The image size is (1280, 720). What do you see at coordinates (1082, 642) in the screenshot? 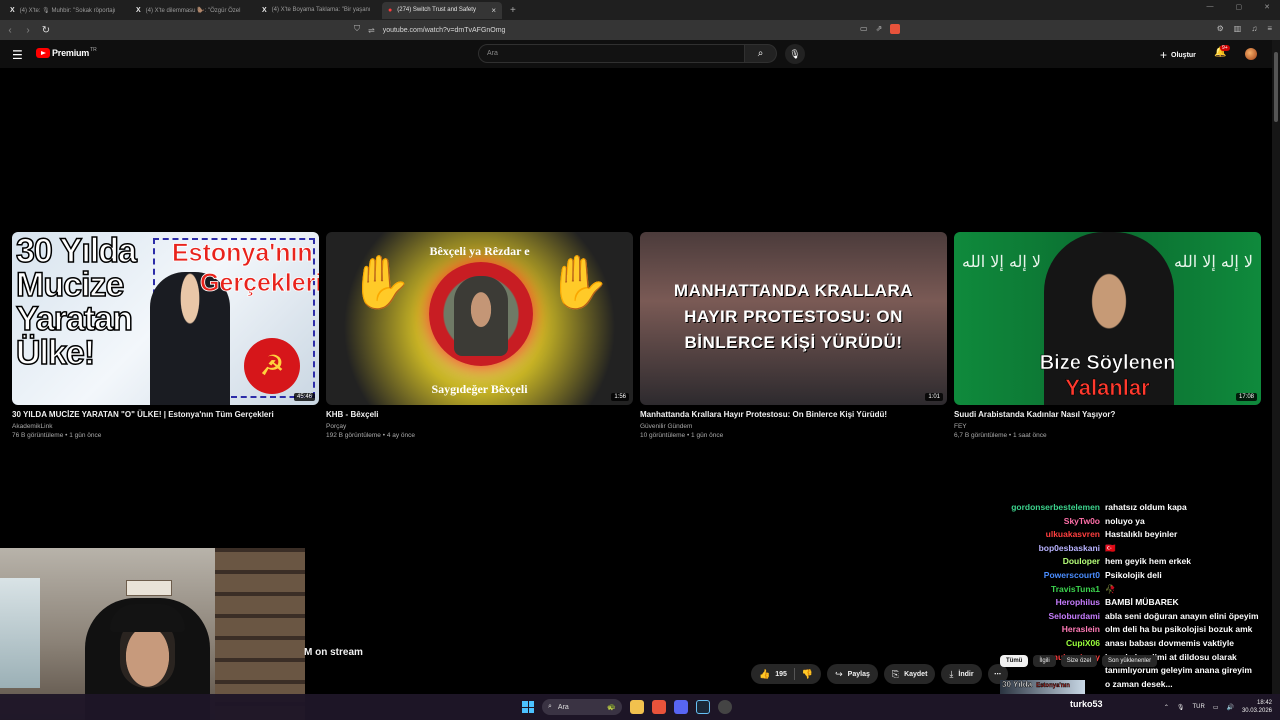
I see `chat-username: CupiX06` at bounding box center [1082, 642].